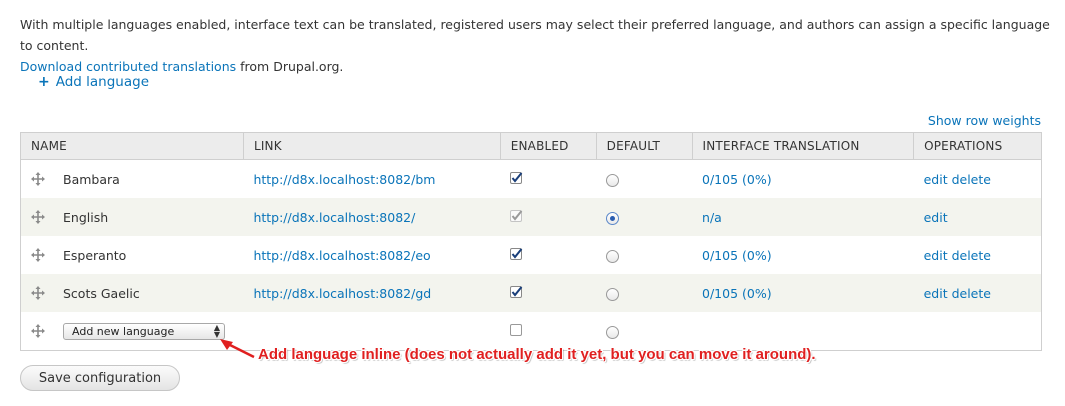 The image size is (1065, 406). I want to click on enabled-checkbox-disabled, so click(516, 216).